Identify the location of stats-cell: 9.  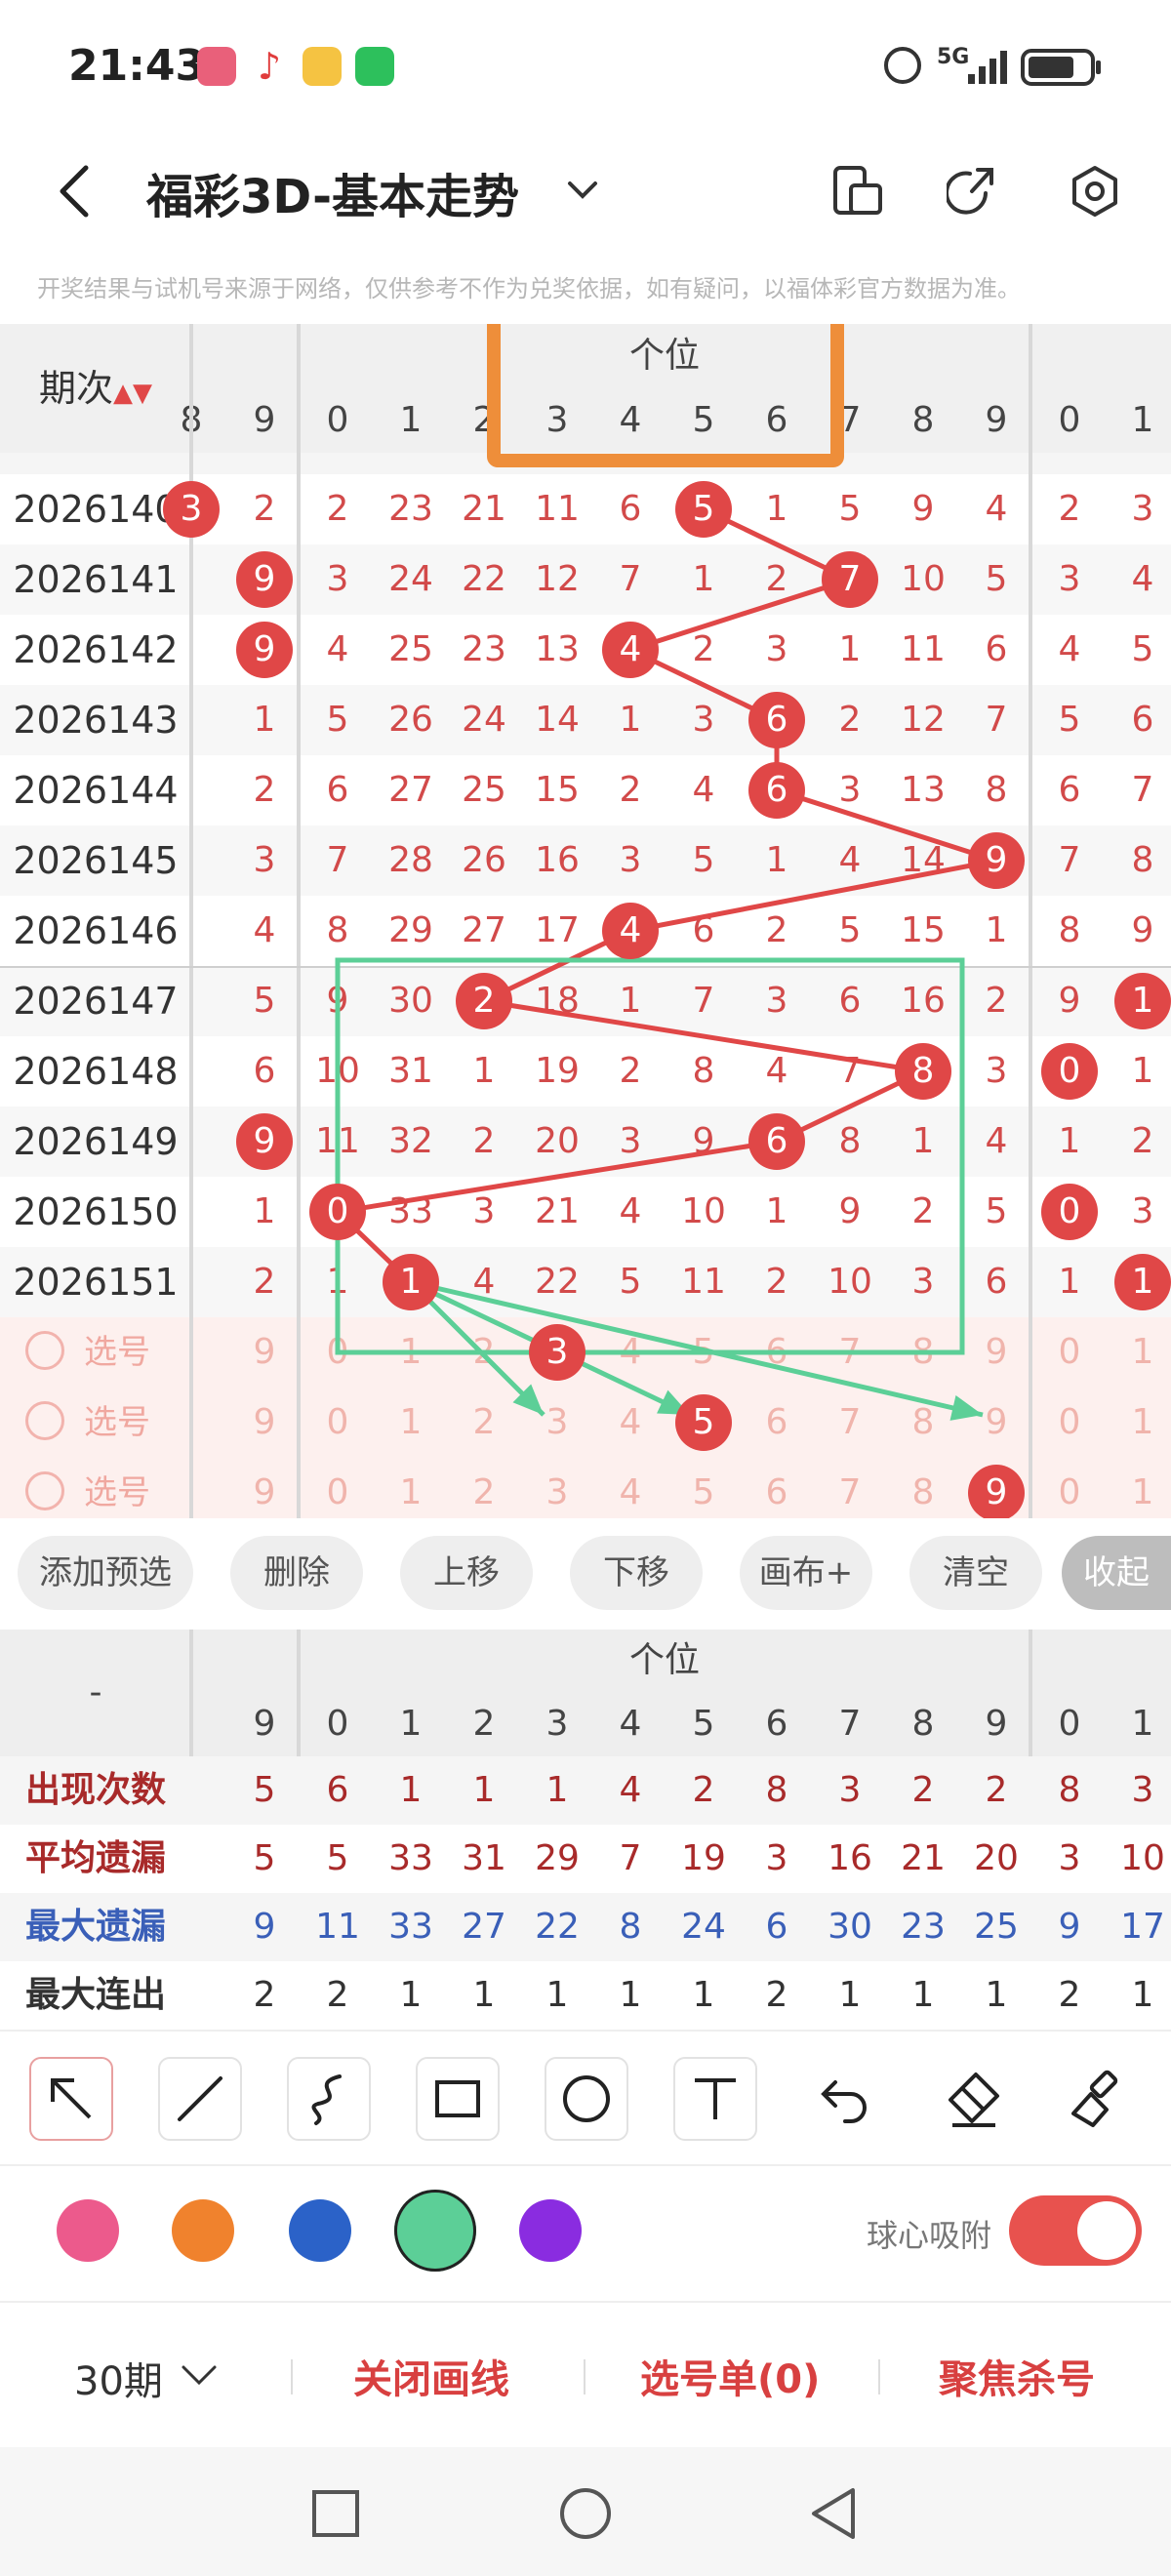
(1069, 1927).